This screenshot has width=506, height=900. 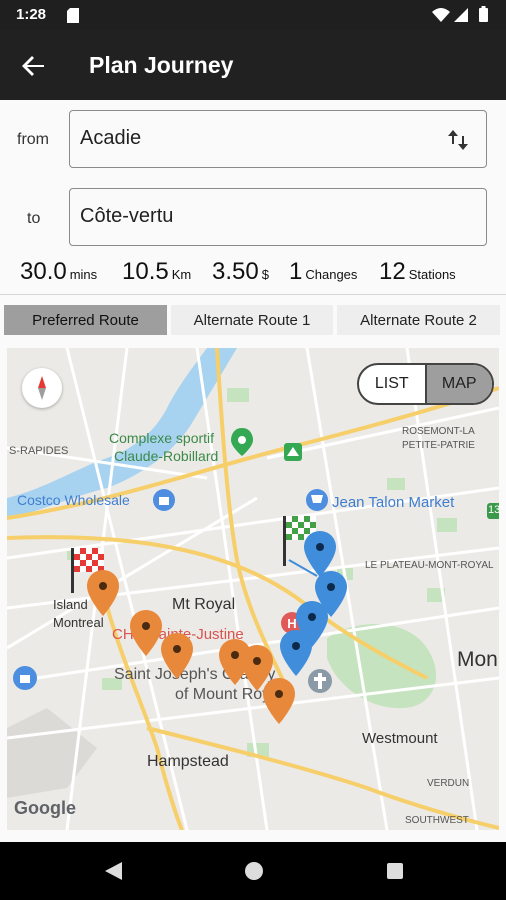 I want to click on rail-yard, so click(x=52, y=753).